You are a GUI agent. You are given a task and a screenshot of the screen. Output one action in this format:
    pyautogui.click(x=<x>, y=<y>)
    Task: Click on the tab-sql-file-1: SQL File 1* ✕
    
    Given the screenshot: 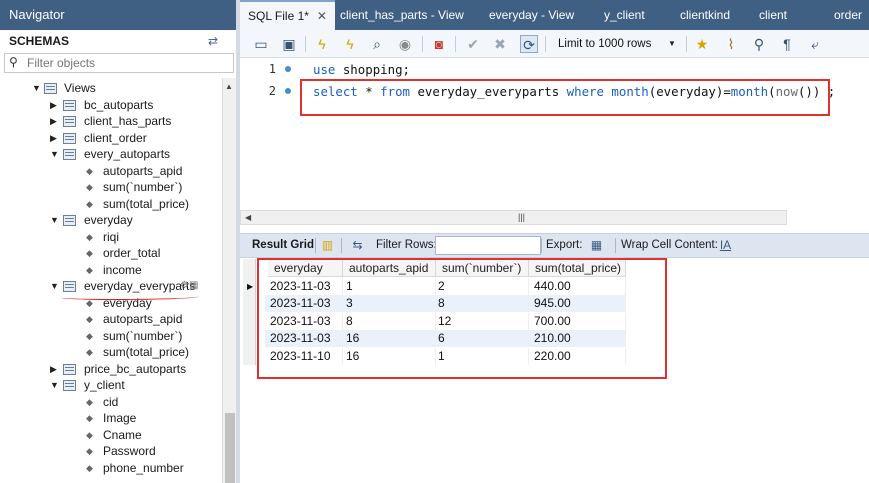 What is the action you would take?
    pyautogui.click(x=287, y=15)
    